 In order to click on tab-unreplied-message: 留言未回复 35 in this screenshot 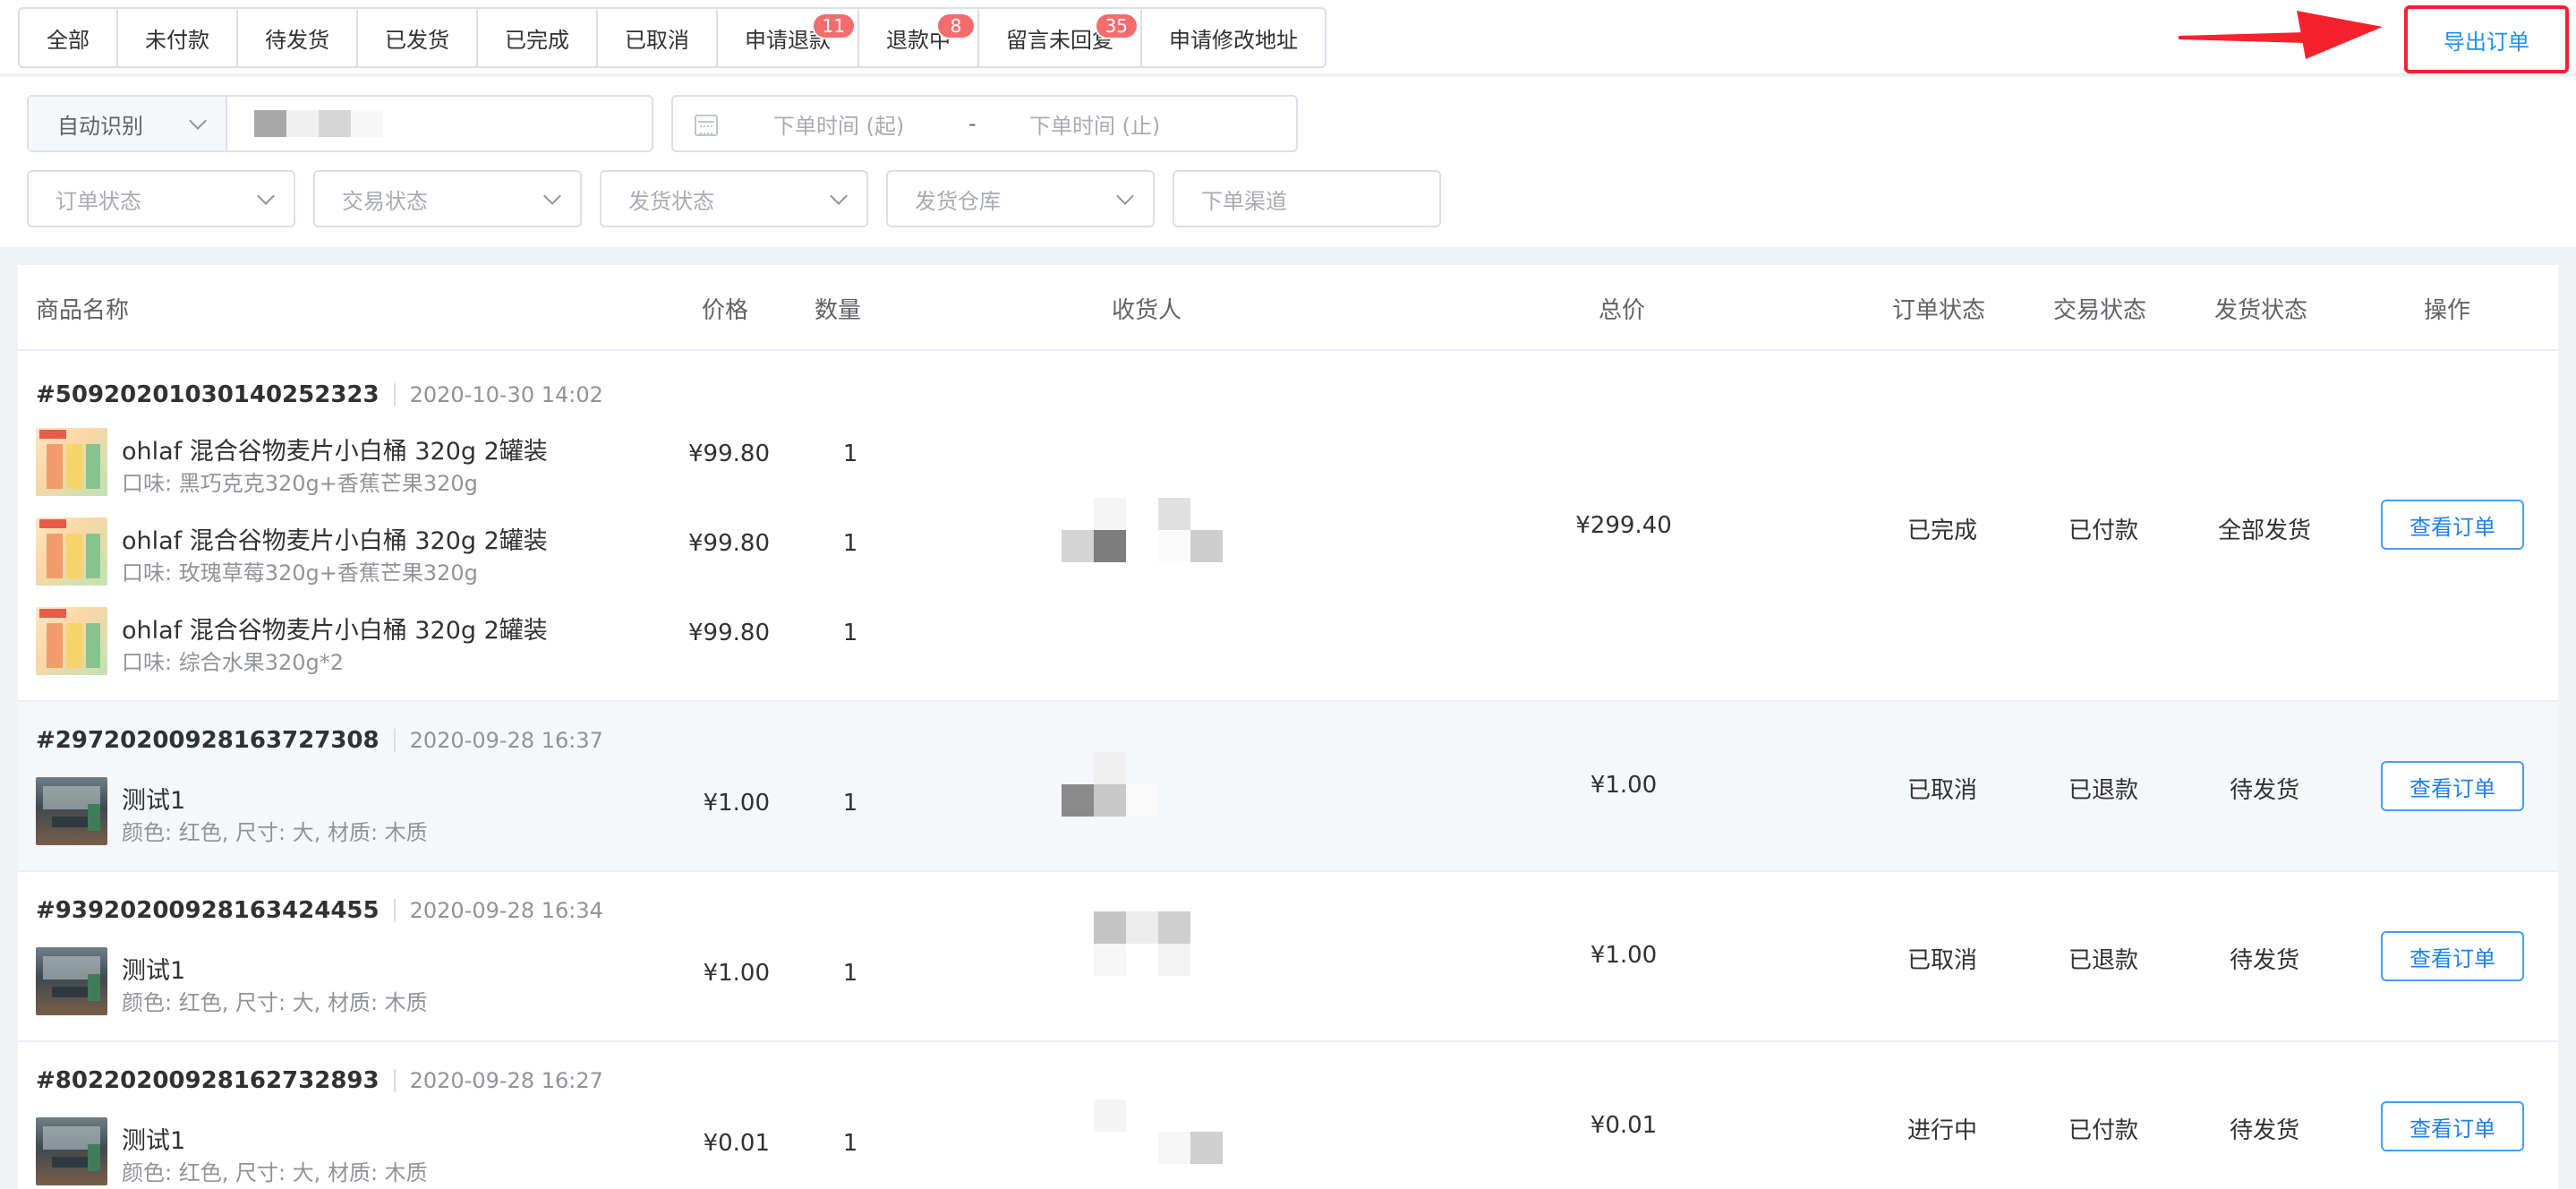, I will do `click(1060, 37)`.